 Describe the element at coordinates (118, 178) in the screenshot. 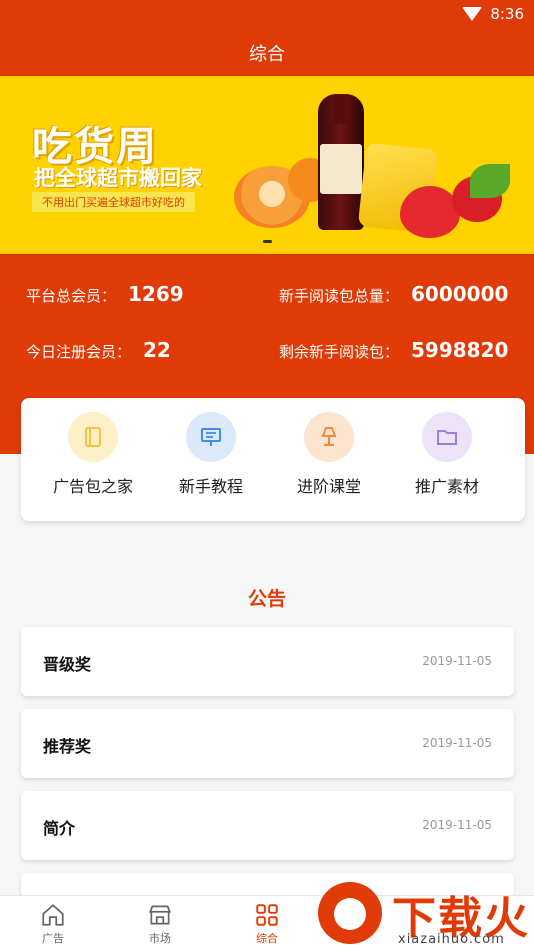

I see `banner-subtitle: 把全球超市搬回家` at that location.